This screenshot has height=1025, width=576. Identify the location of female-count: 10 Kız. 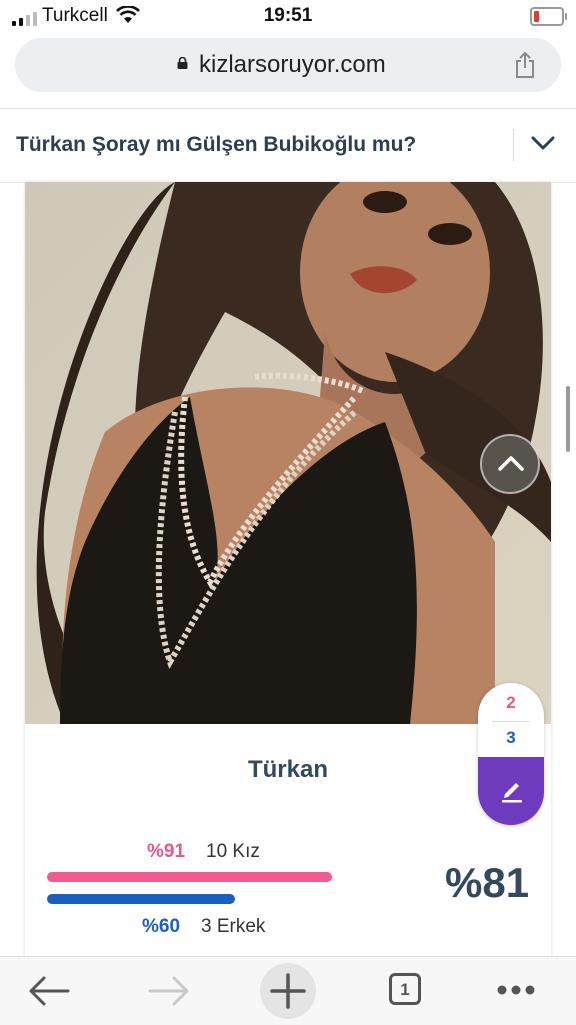
(233, 851).